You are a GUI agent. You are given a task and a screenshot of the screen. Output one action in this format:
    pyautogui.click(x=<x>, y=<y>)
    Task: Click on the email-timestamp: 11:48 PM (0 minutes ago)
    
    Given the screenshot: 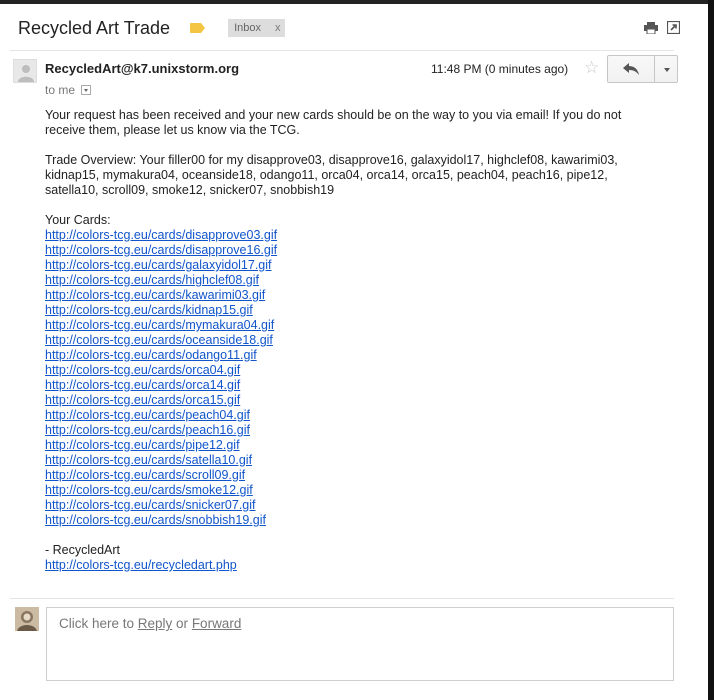 What is the action you would take?
    pyautogui.click(x=500, y=69)
    